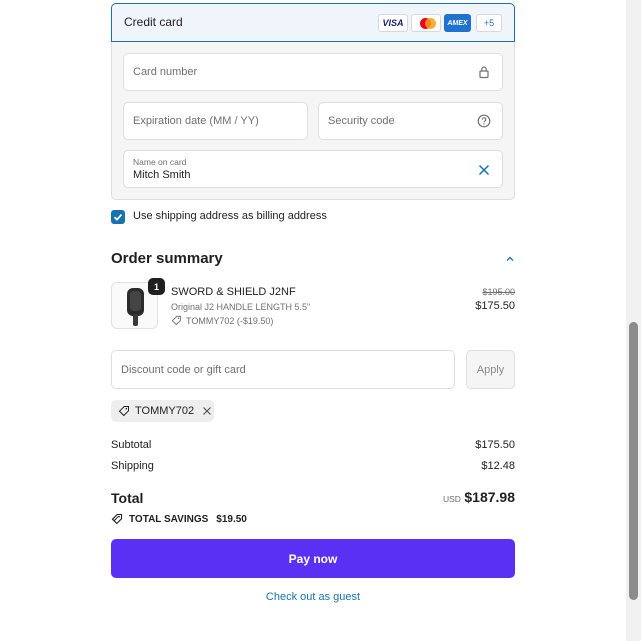  Describe the element at coordinates (361, 121) in the screenshot. I see `security-code-placeholder: Security code` at that location.